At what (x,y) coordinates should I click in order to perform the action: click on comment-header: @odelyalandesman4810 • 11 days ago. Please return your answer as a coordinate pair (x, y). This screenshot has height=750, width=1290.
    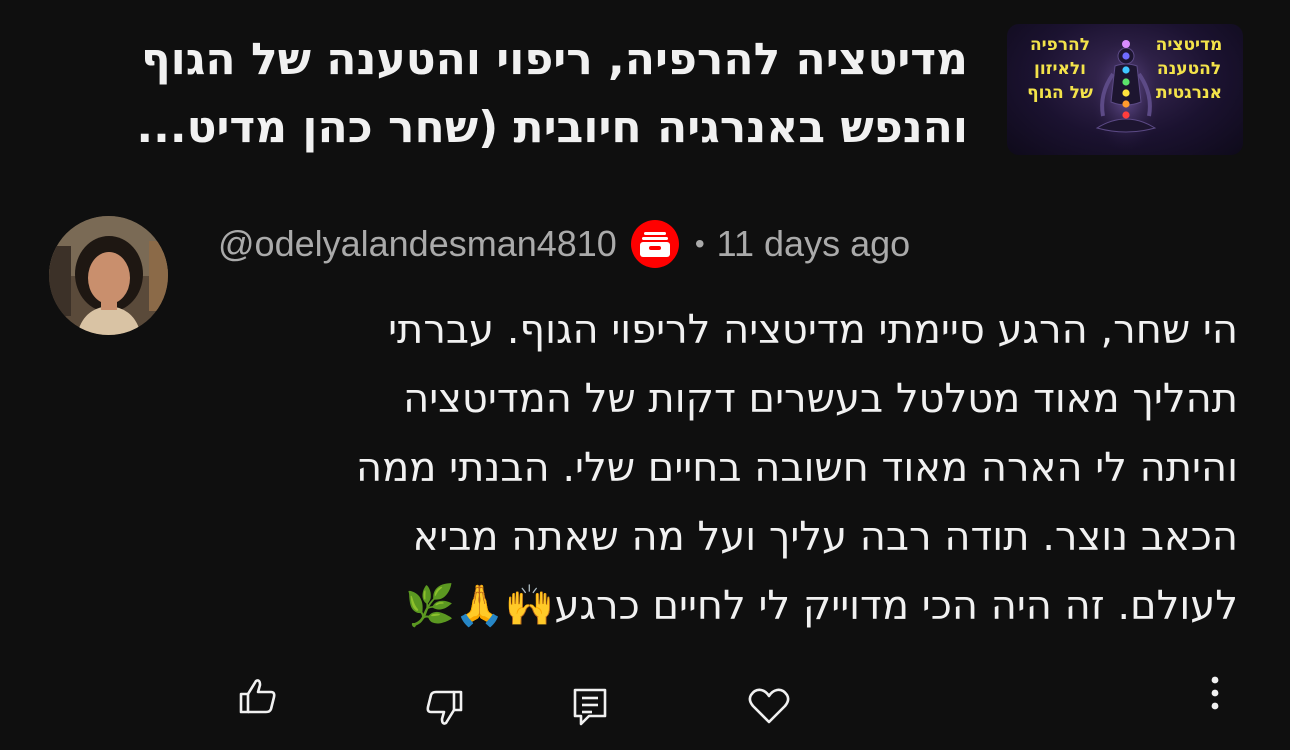
    Looking at the image, I should click on (564, 244).